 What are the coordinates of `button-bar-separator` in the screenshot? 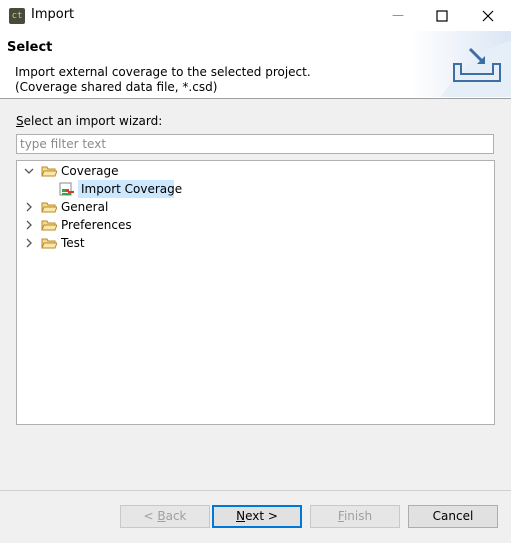 It's located at (255, 490).